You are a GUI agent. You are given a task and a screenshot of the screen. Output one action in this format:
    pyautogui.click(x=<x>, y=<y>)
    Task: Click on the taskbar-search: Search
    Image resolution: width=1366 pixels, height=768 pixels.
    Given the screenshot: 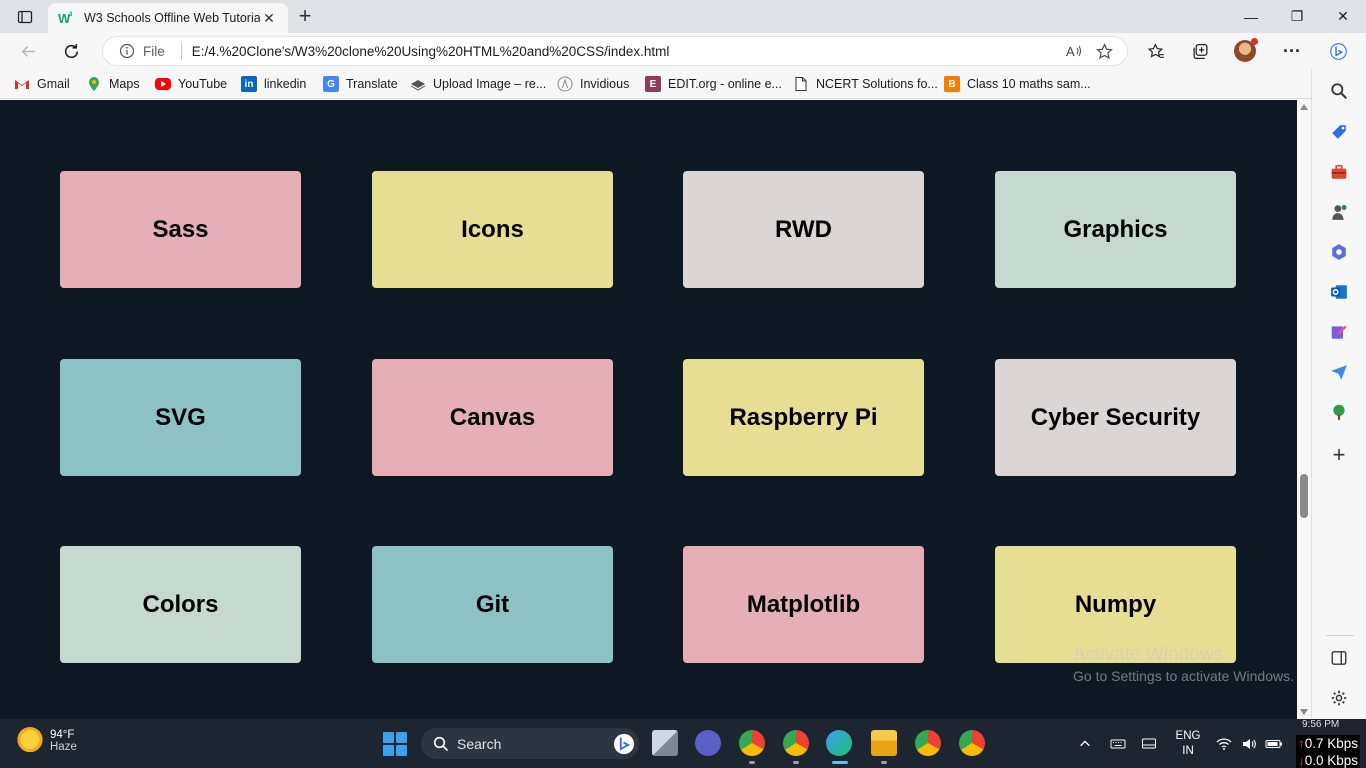 What is the action you would take?
    pyautogui.click(x=530, y=743)
    